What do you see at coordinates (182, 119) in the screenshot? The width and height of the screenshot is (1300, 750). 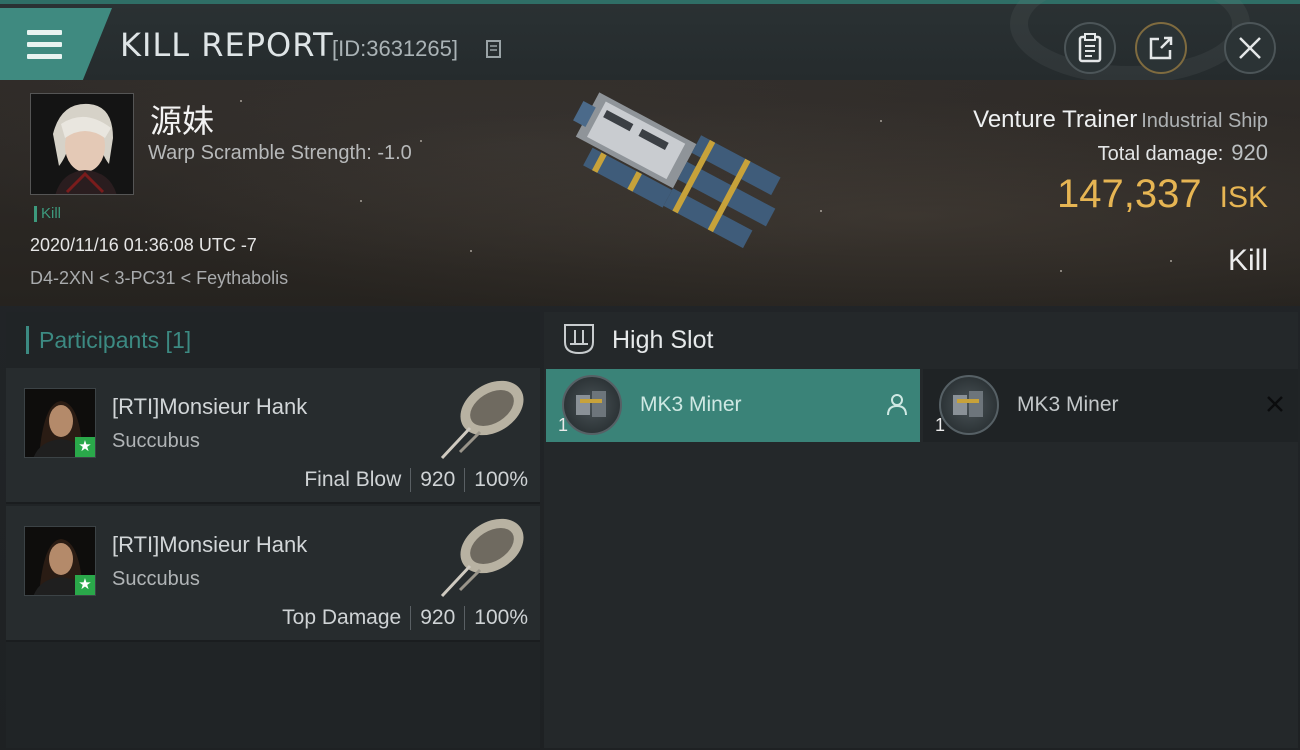 I see `victim-name: 源妹` at bounding box center [182, 119].